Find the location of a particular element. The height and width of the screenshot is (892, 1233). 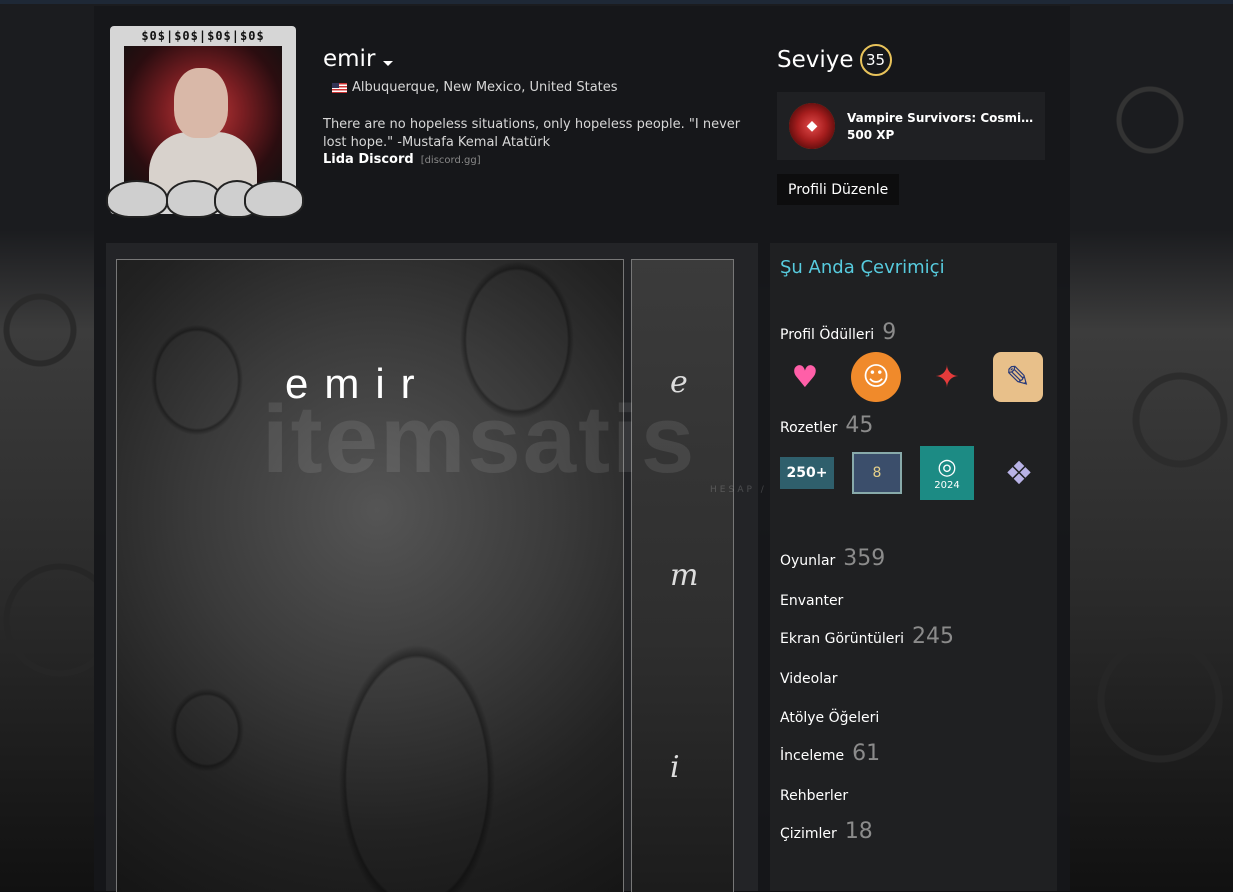

nav-screenshots: Ekran Görüntüleri 245 is located at coordinates (867, 636).